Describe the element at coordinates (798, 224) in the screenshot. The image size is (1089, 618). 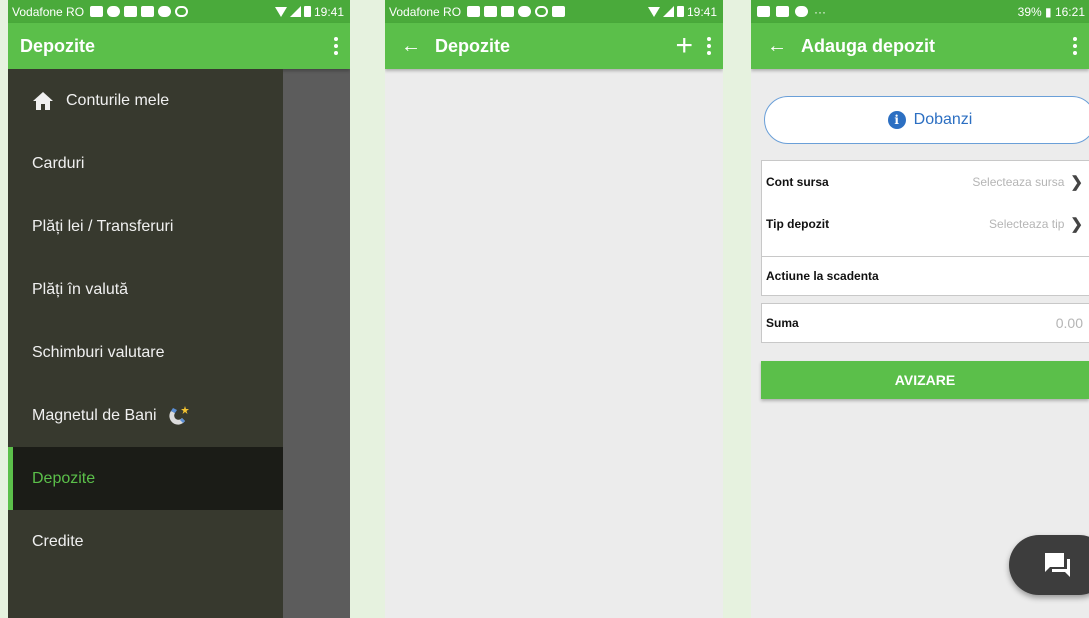
I see `tip-depozit-label: Tip depozit` at that location.